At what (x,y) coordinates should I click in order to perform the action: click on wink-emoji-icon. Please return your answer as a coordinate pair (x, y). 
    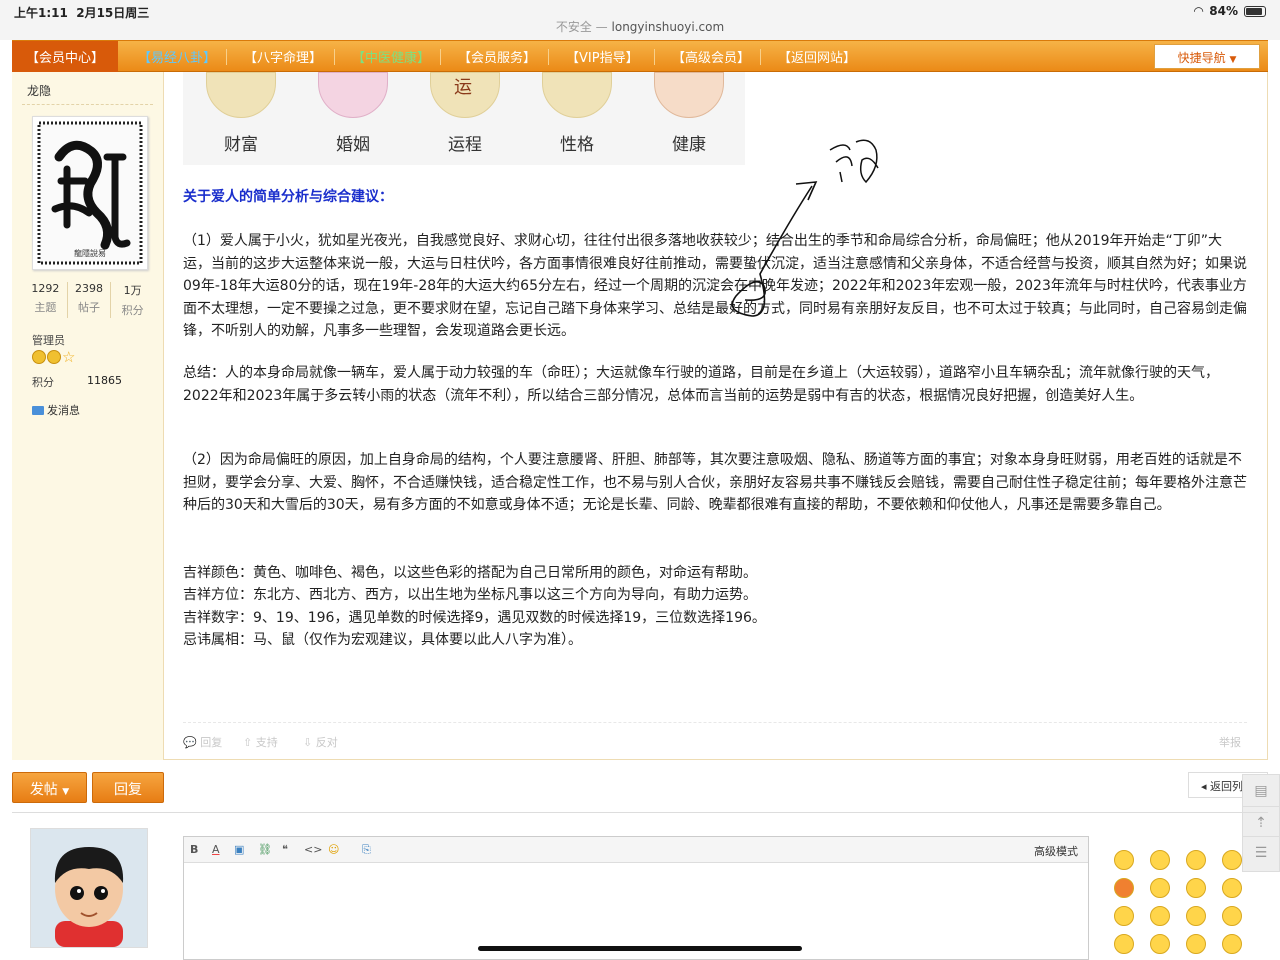
    Looking at the image, I should click on (1124, 916).